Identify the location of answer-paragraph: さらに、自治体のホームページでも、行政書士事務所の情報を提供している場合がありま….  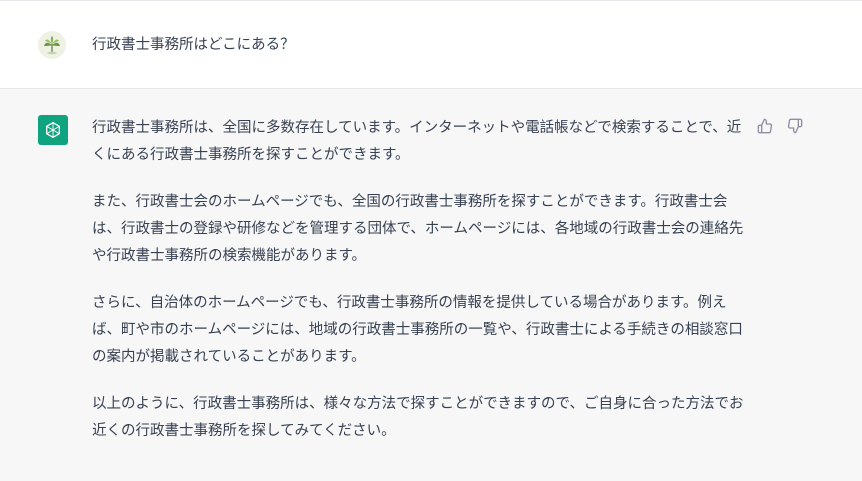
(417, 330).